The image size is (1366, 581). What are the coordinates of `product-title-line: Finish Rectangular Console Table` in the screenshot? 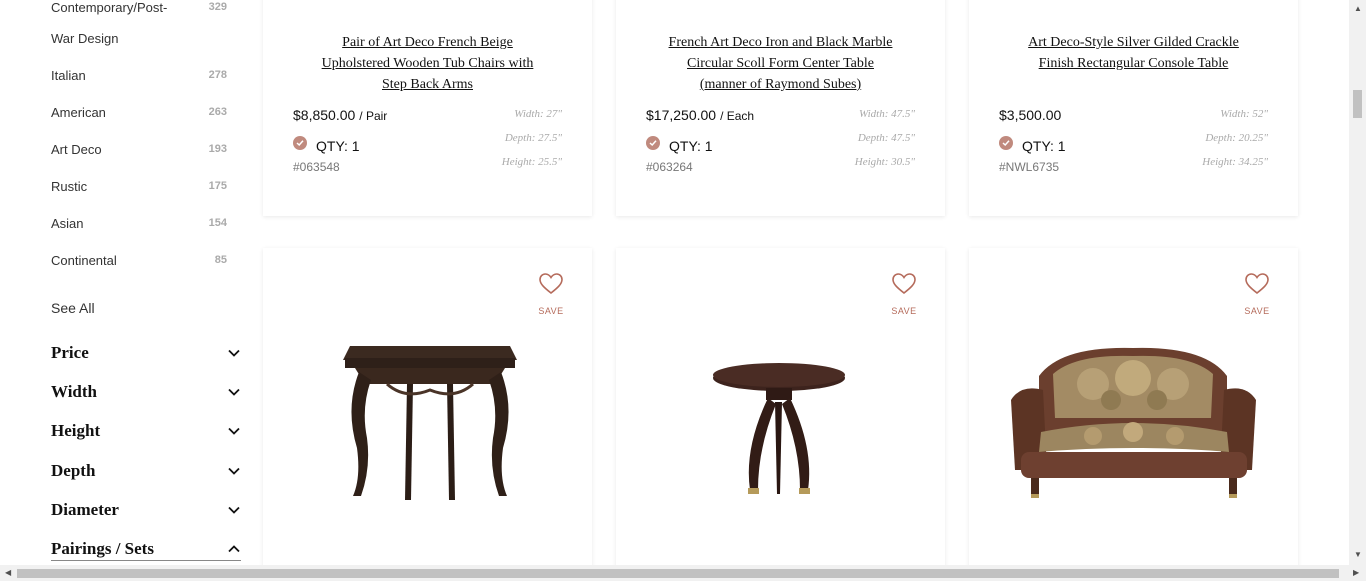 It's located at (1133, 63).